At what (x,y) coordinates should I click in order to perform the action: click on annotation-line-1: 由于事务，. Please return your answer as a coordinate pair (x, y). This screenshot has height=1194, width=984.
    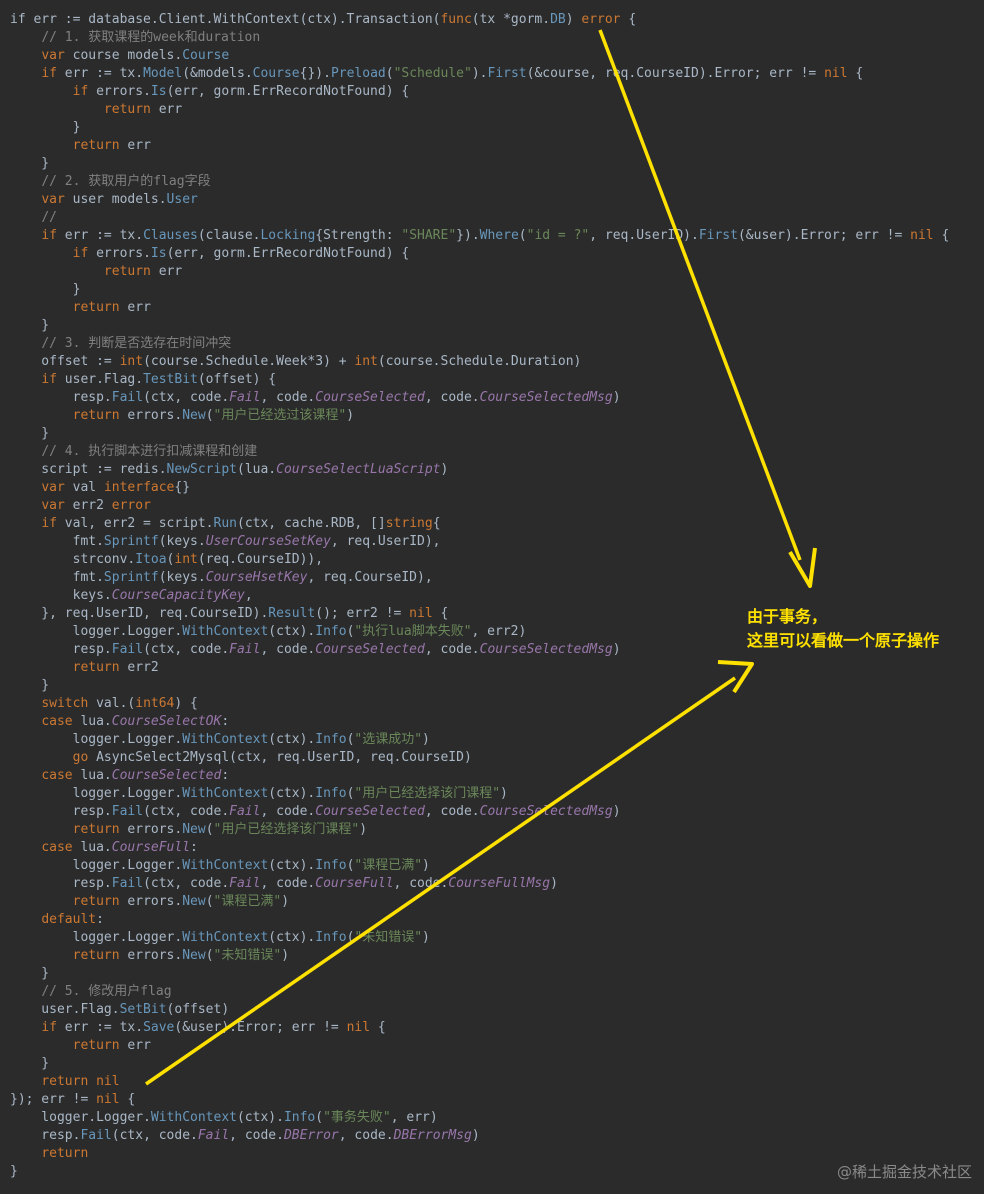
    Looking at the image, I should click on (787, 616).